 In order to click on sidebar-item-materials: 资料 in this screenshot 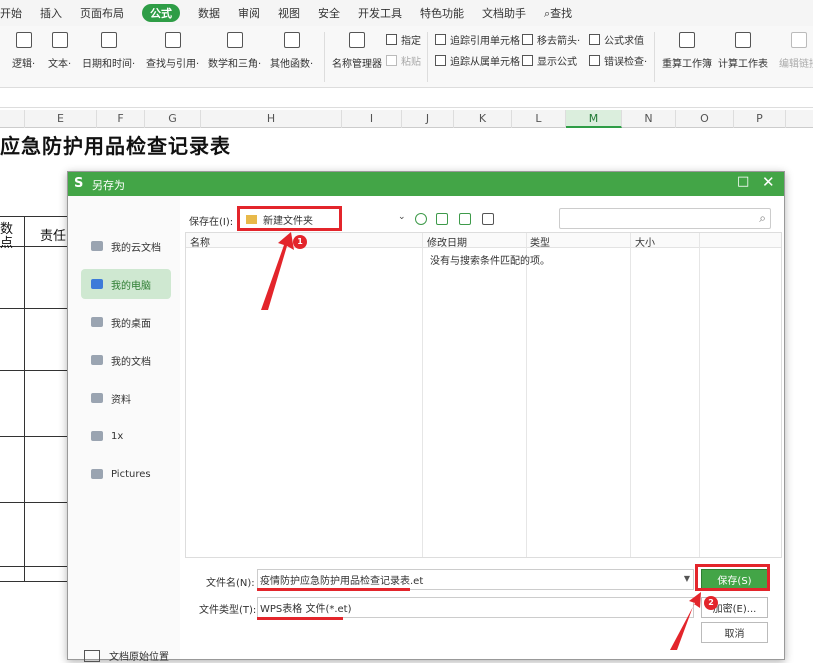, I will do `click(126, 398)`.